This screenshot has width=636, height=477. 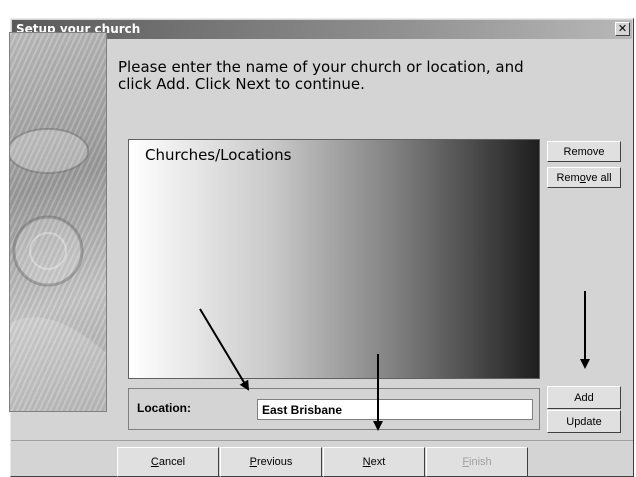 I want to click on decorative-side-image, so click(x=58, y=222).